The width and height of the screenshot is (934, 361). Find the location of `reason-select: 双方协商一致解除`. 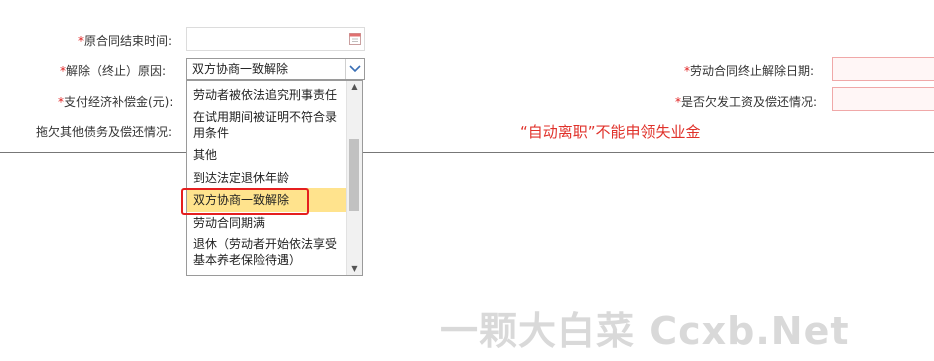

reason-select: 双方协商一致解除 is located at coordinates (275, 69).